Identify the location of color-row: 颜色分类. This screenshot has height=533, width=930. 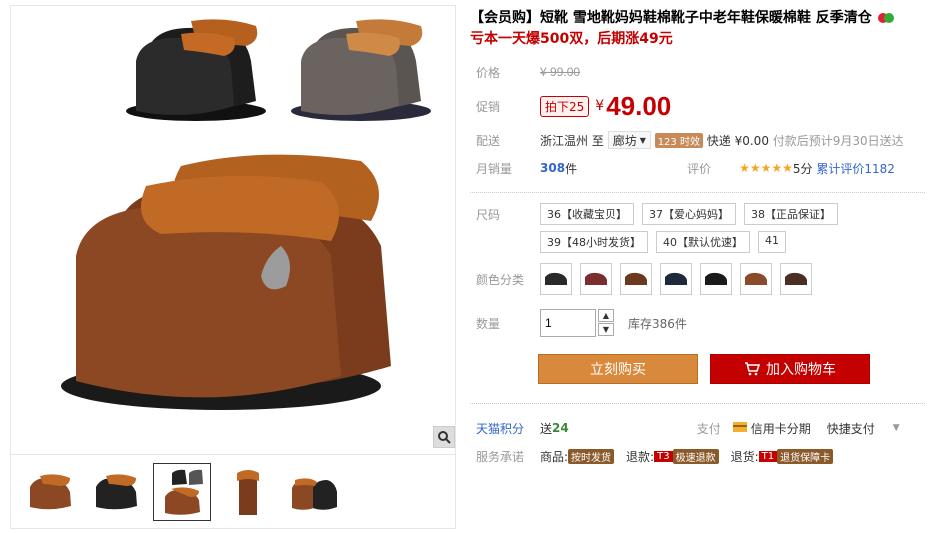
(697, 279).